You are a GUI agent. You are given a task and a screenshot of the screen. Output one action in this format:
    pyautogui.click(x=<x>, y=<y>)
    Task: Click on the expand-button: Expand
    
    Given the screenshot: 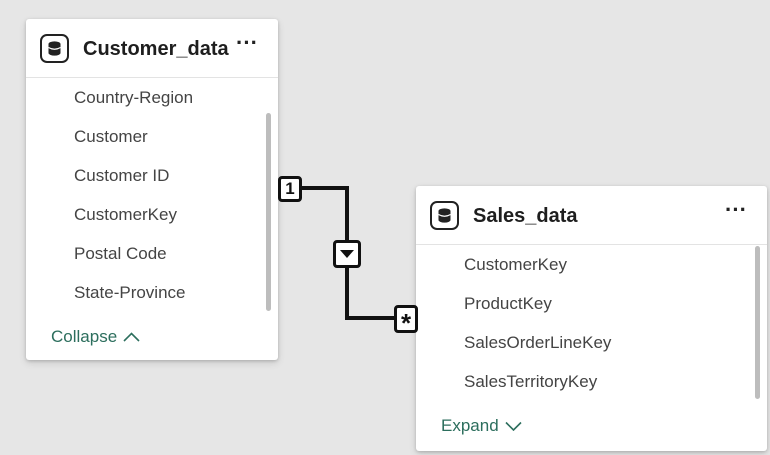 What is the action you would take?
    pyautogui.click(x=481, y=426)
    